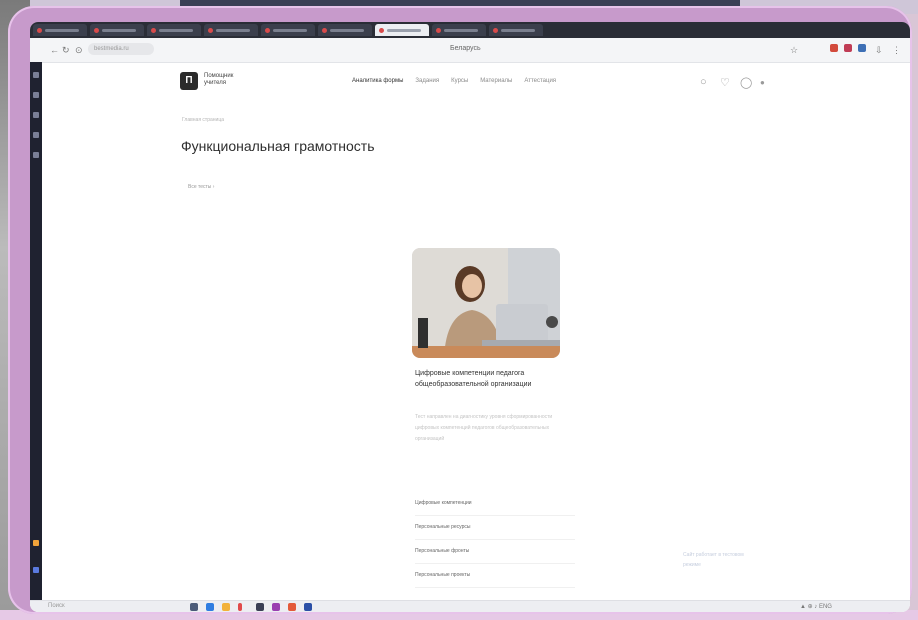 This screenshot has width=918, height=620. Describe the element at coordinates (713, 560) in the screenshot. I see `test-mode-note: Сайт работает в тестовом режиме` at that location.